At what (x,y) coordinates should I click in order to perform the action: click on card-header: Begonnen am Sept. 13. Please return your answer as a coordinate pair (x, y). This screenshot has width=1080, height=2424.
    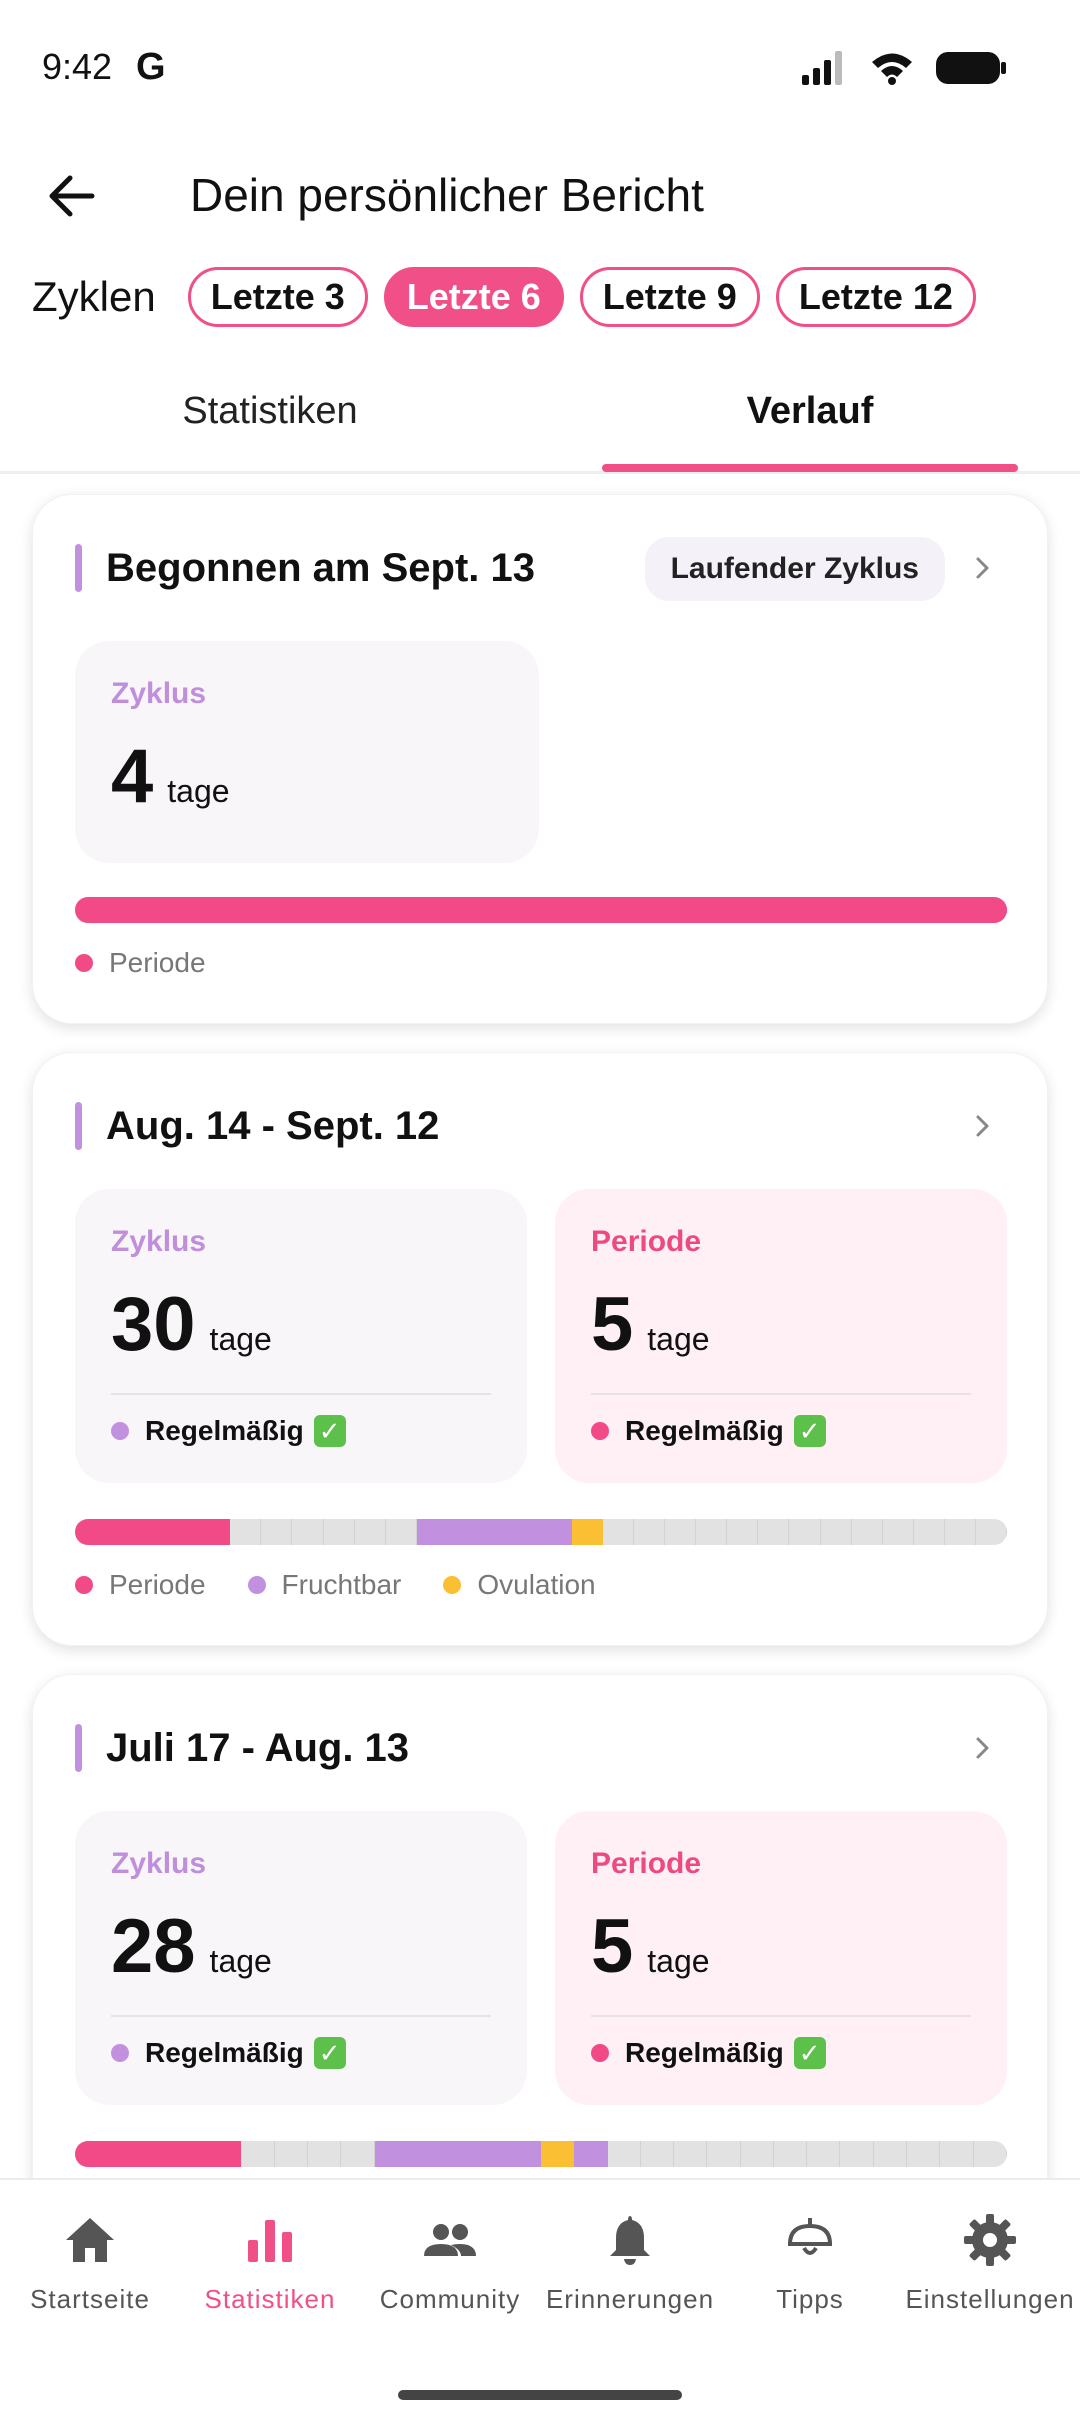
    Looking at the image, I should click on (305, 568).